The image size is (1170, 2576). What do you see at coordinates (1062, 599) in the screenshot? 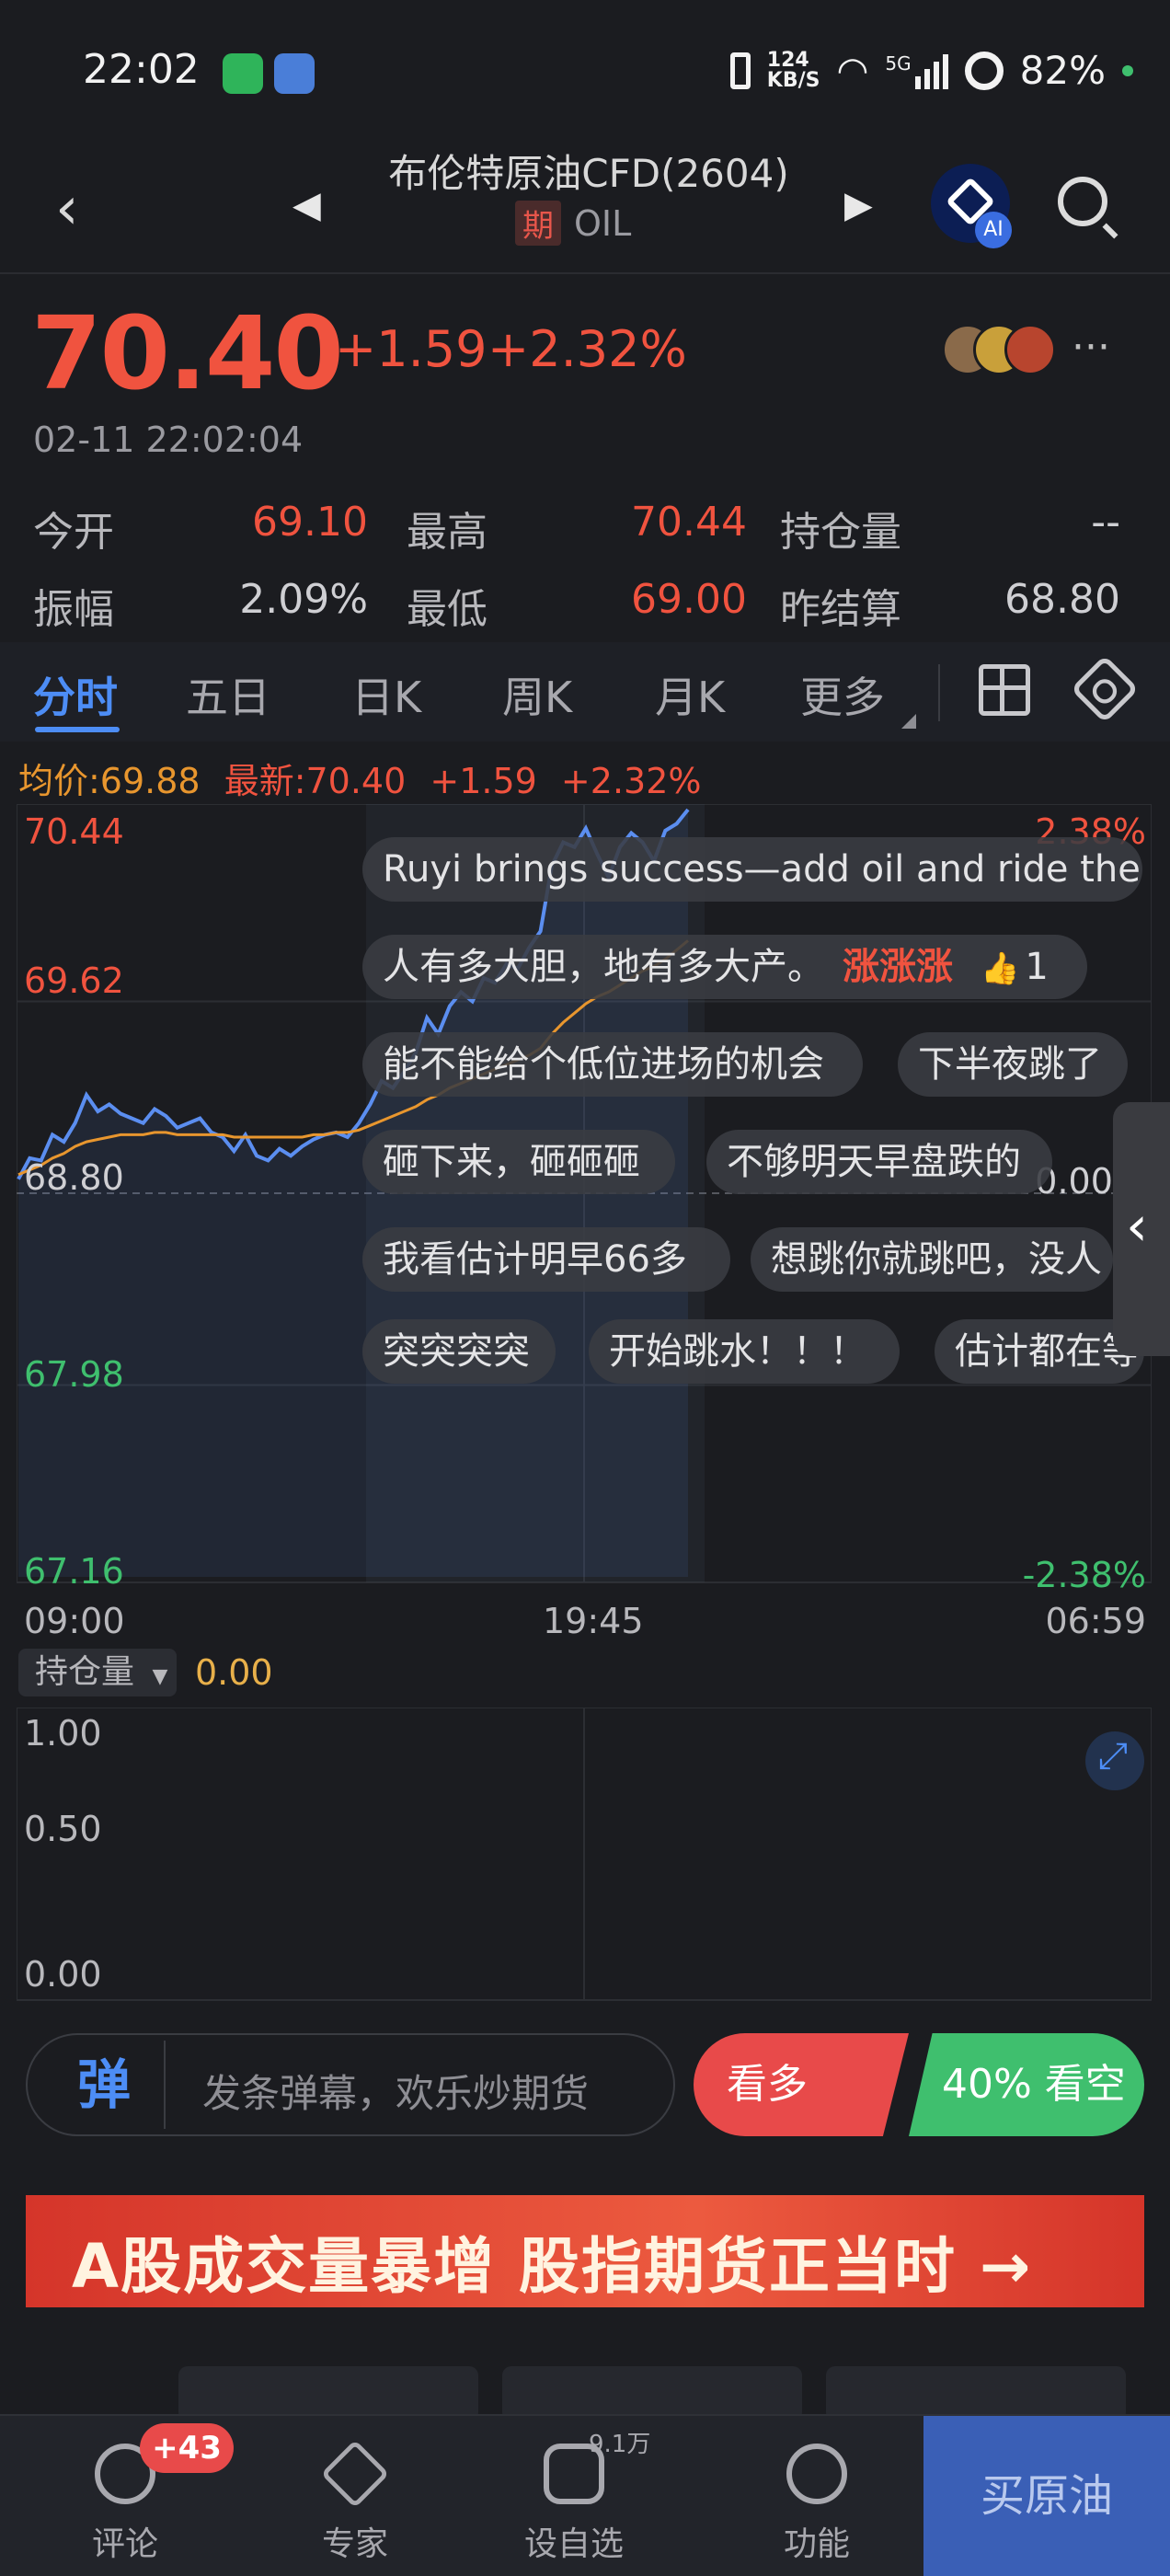
I see `stat-value: 68.80` at bounding box center [1062, 599].